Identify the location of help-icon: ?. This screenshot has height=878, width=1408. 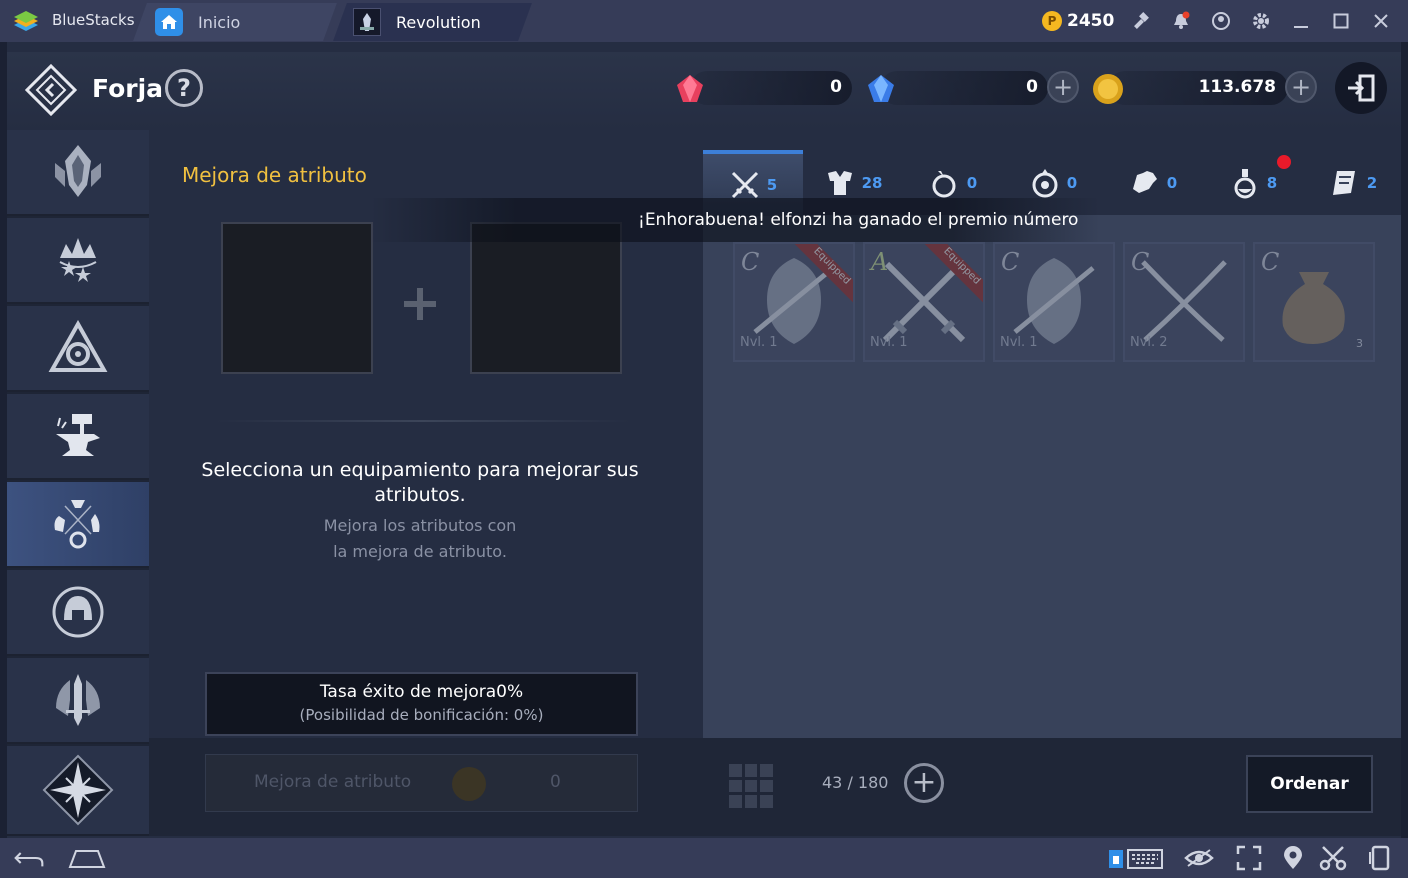
(184, 88).